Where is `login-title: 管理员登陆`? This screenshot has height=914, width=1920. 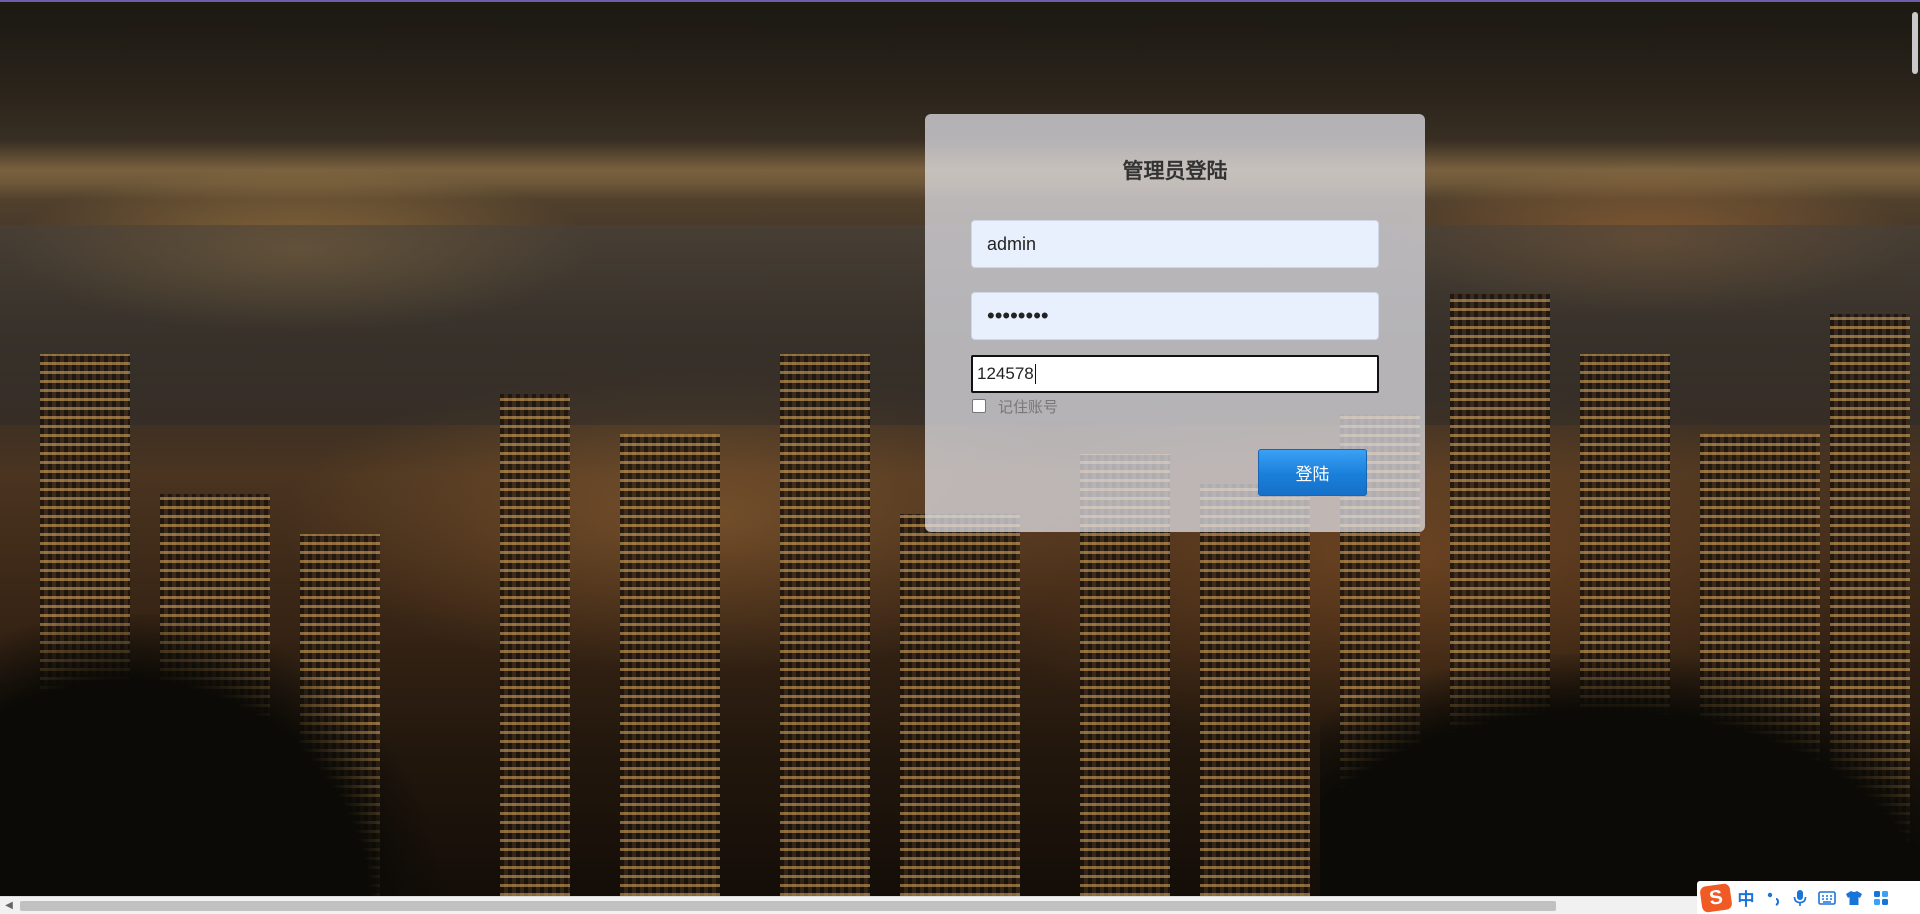 login-title: 管理员登陆 is located at coordinates (1175, 171).